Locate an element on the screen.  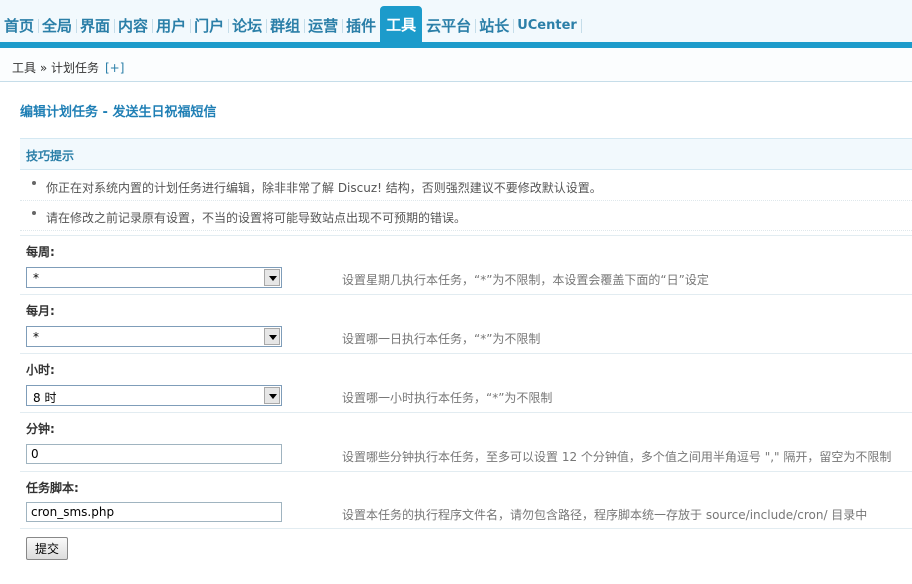
nav-item-global: 全局 is located at coordinates (58, 25).